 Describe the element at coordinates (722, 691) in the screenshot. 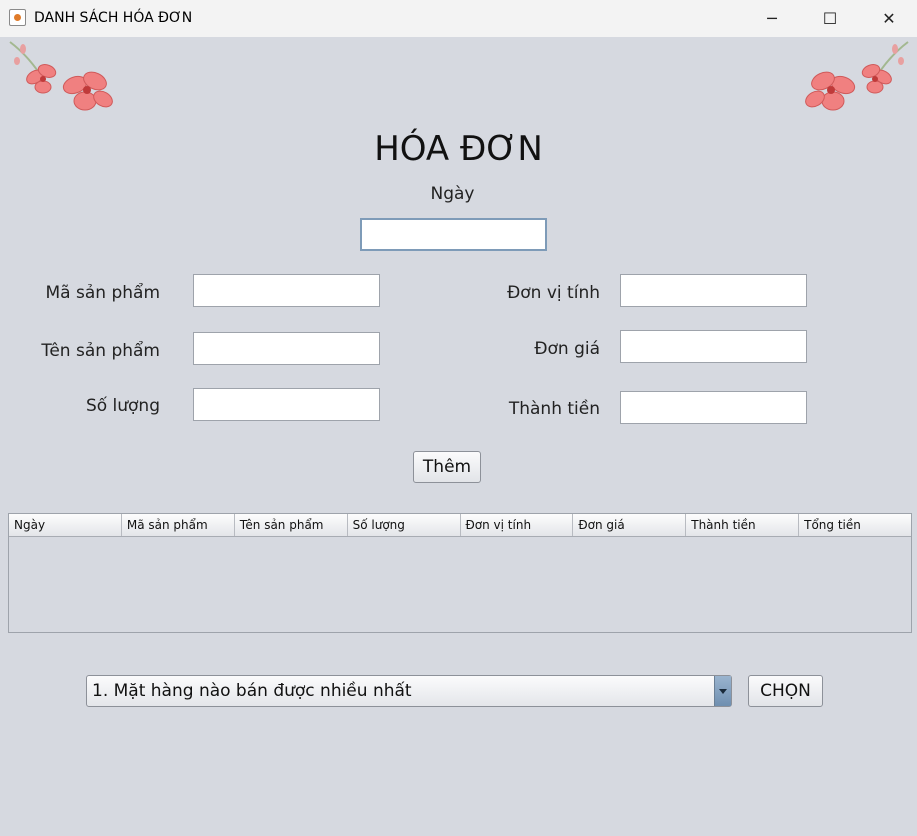

I see `chevron-down-icon` at that location.